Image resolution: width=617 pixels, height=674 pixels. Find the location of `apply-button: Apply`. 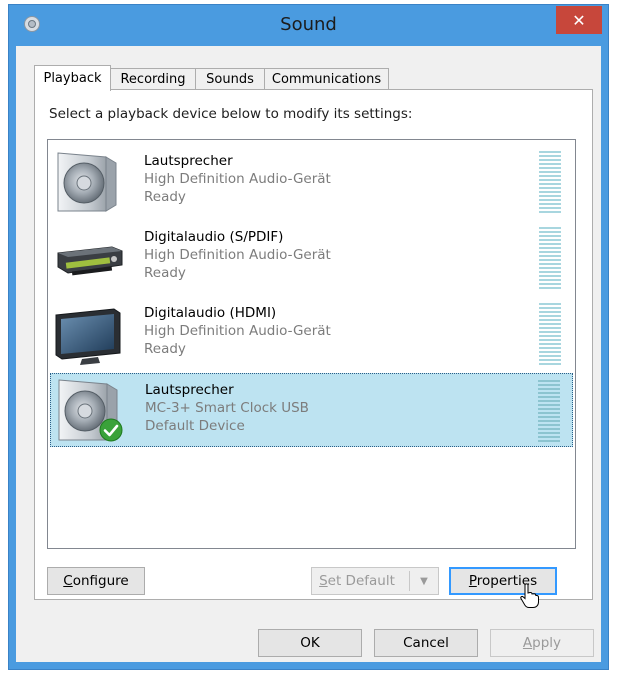

apply-button: Apply is located at coordinates (542, 643).